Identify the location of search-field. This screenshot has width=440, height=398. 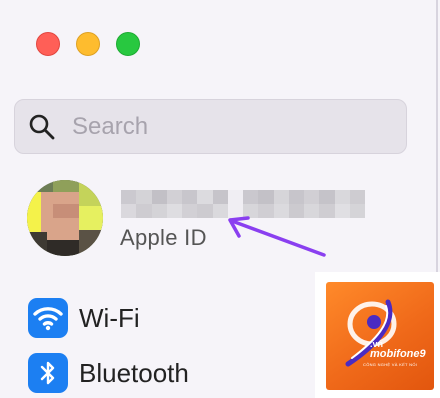
(210, 126).